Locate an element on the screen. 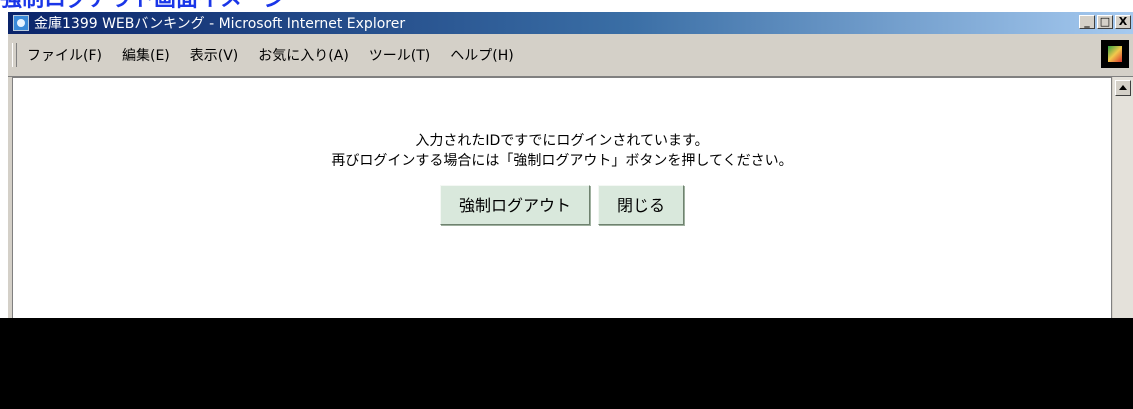  toolbar-grip is located at coordinates (14, 55).